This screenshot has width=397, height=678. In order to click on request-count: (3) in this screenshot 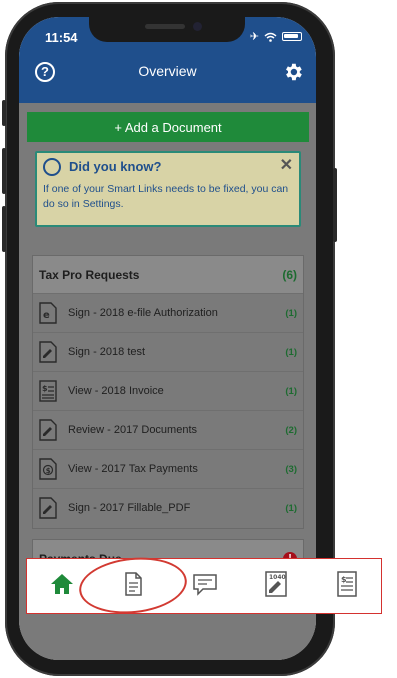, I will do `click(291, 469)`.